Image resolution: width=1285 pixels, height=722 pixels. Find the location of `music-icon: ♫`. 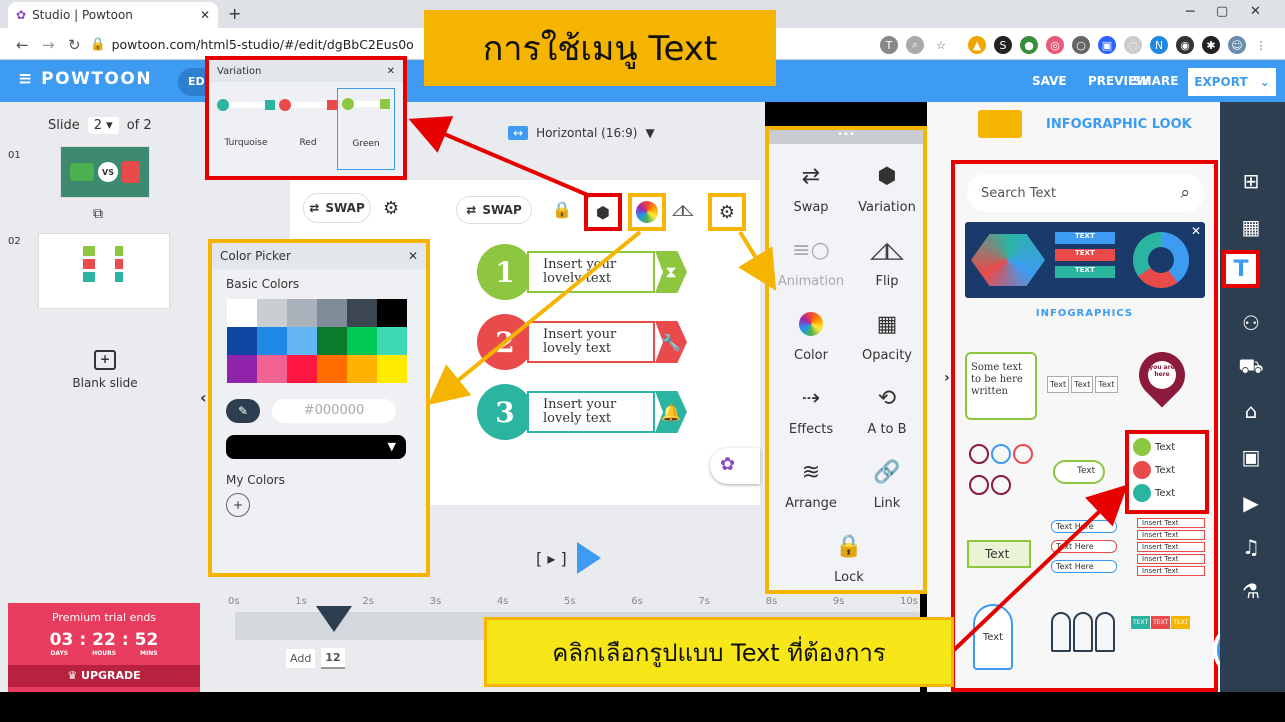

music-icon: ♫ is located at coordinates (1251, 547).